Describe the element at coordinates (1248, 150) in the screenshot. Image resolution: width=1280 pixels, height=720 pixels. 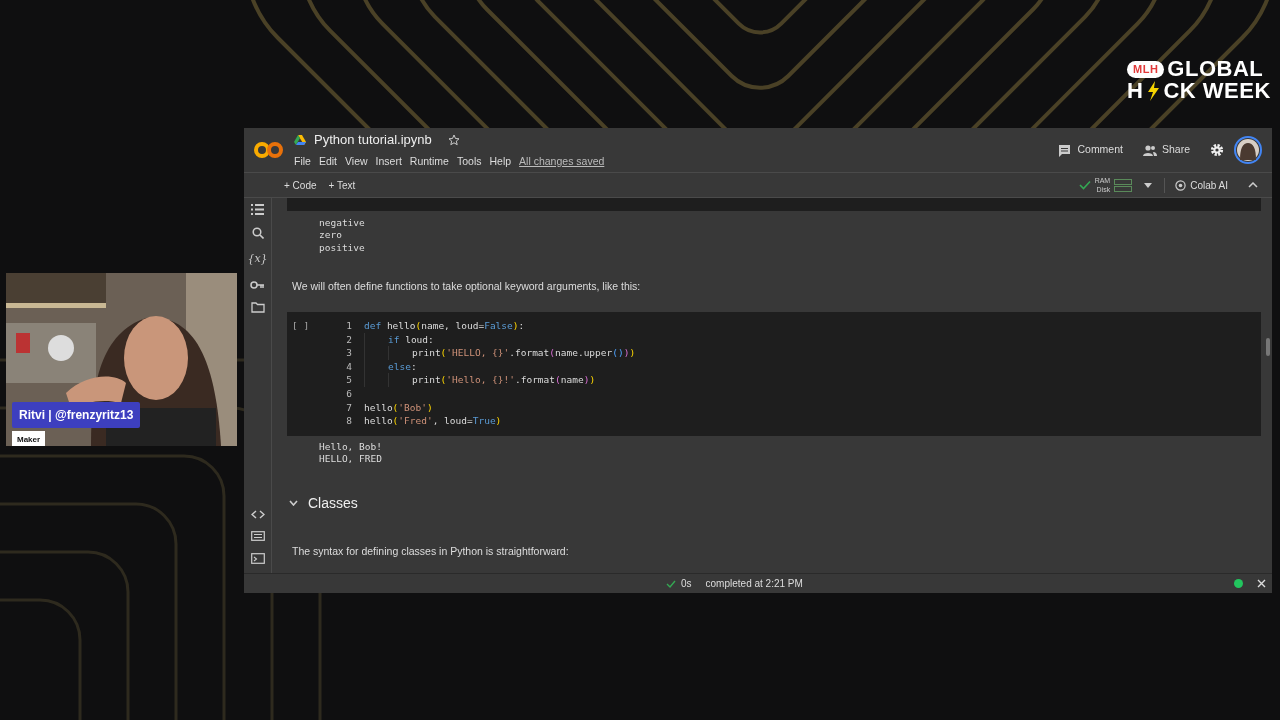
I see `avatar` at that location.